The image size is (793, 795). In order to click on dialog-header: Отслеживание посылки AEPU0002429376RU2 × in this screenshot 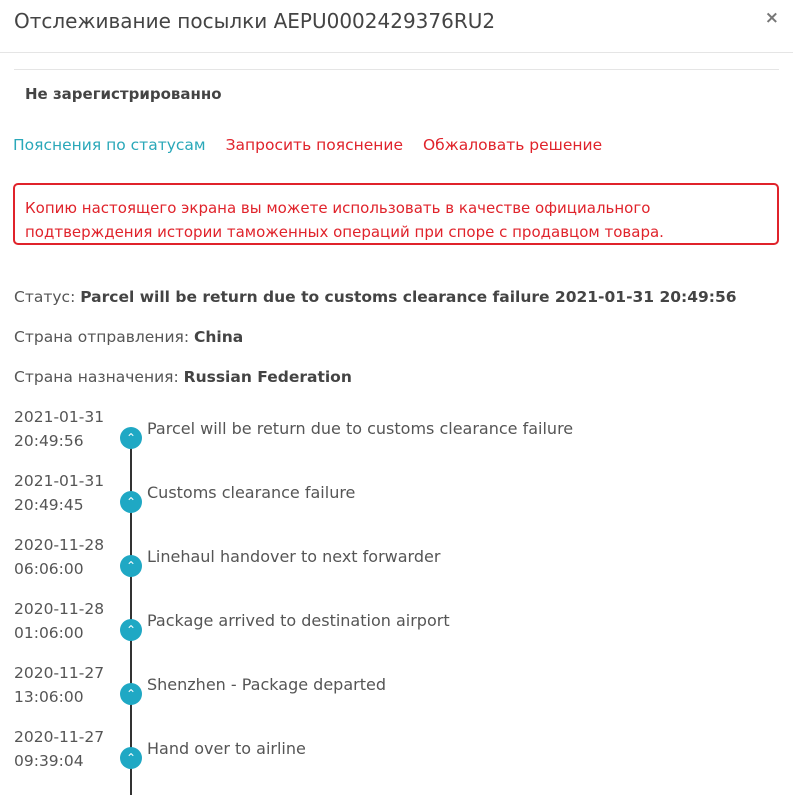, I will do `click(396, 26)`.